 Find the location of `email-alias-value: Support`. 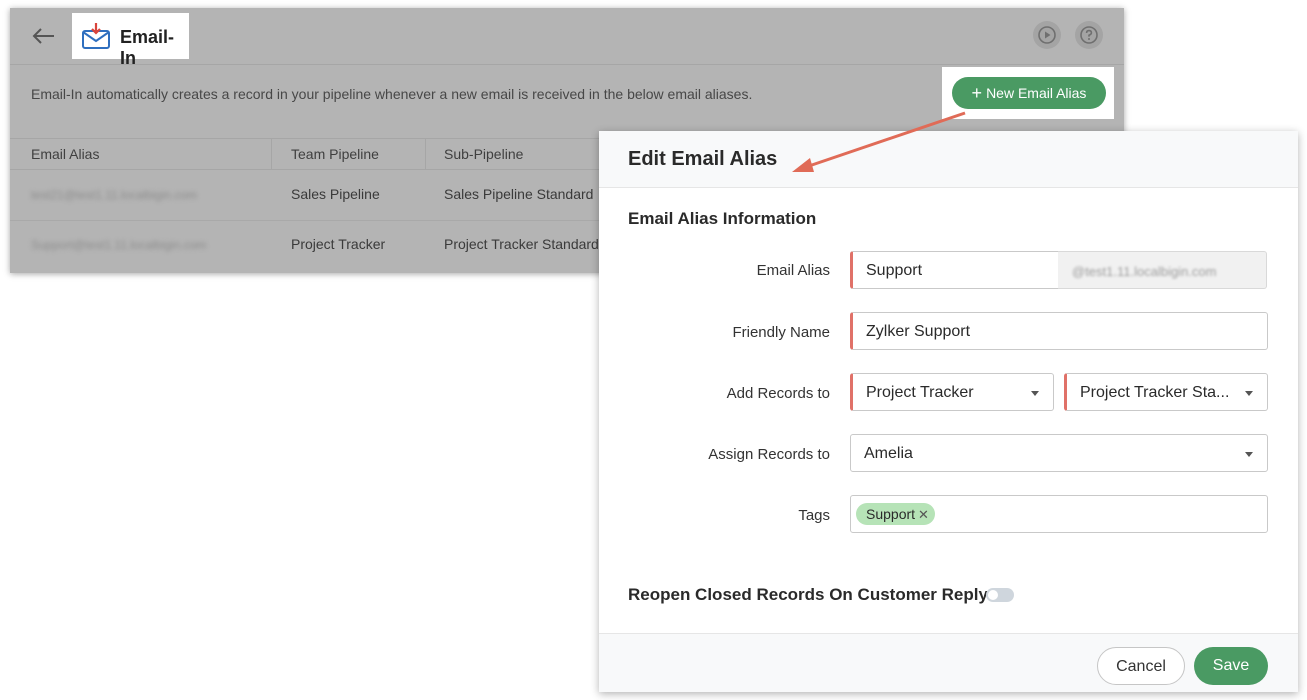

email-alias-value: Support is located at coordinates (894, 270).